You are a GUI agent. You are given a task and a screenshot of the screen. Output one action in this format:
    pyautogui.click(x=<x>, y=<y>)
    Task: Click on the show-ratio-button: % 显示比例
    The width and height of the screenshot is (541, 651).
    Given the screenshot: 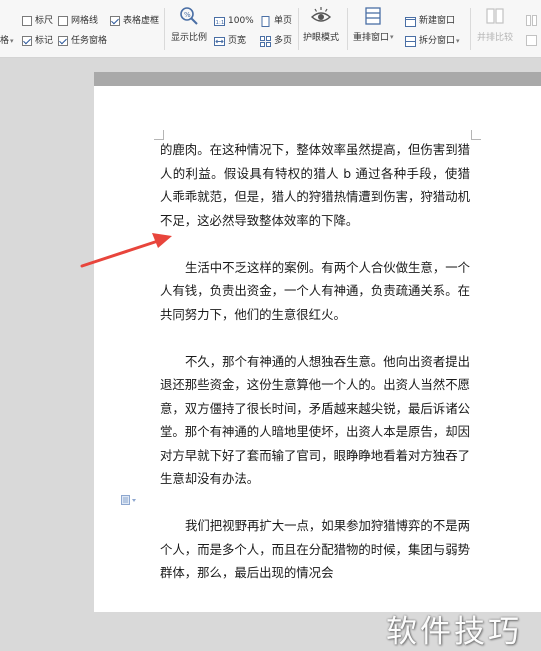 What is the action you would take?
    pyautogui.click(x=189, y=24)
    